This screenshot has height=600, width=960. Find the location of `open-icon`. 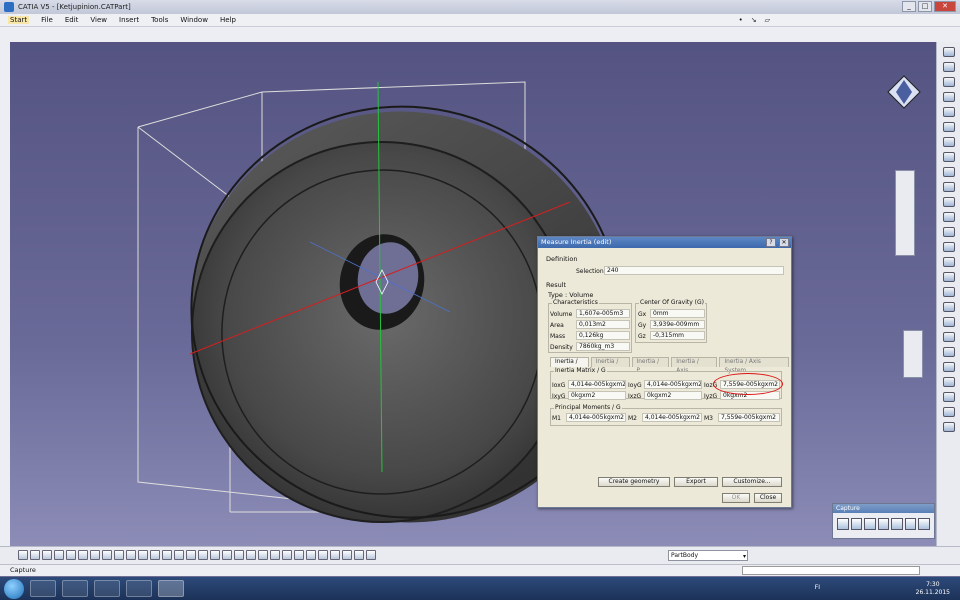

open-icon is located at coordinates (35, 555).